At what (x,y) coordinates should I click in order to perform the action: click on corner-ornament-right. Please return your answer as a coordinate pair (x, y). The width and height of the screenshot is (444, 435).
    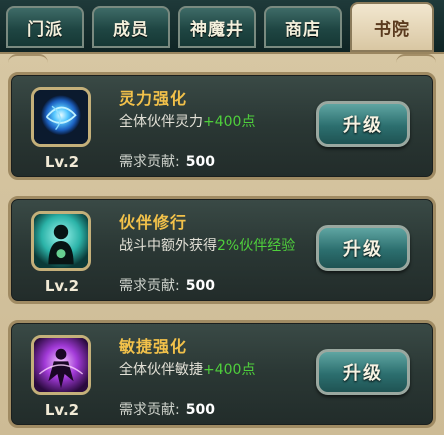
    Looking at the image, I should click on (416, 63).